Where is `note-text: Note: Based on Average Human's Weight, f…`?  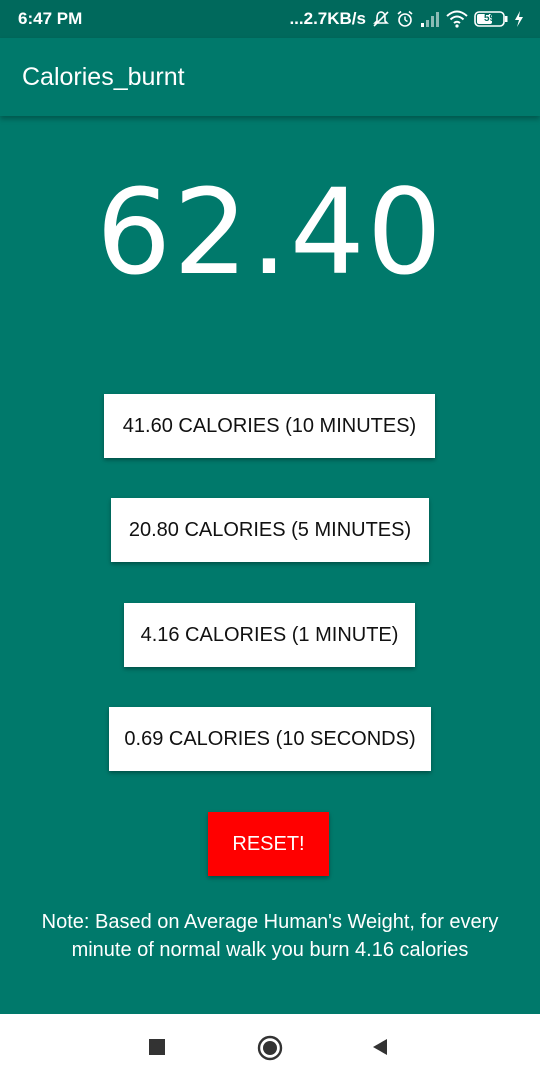
note-text: Note: Based on Average Human's Weight, f… is located at coordinates (270, 936).